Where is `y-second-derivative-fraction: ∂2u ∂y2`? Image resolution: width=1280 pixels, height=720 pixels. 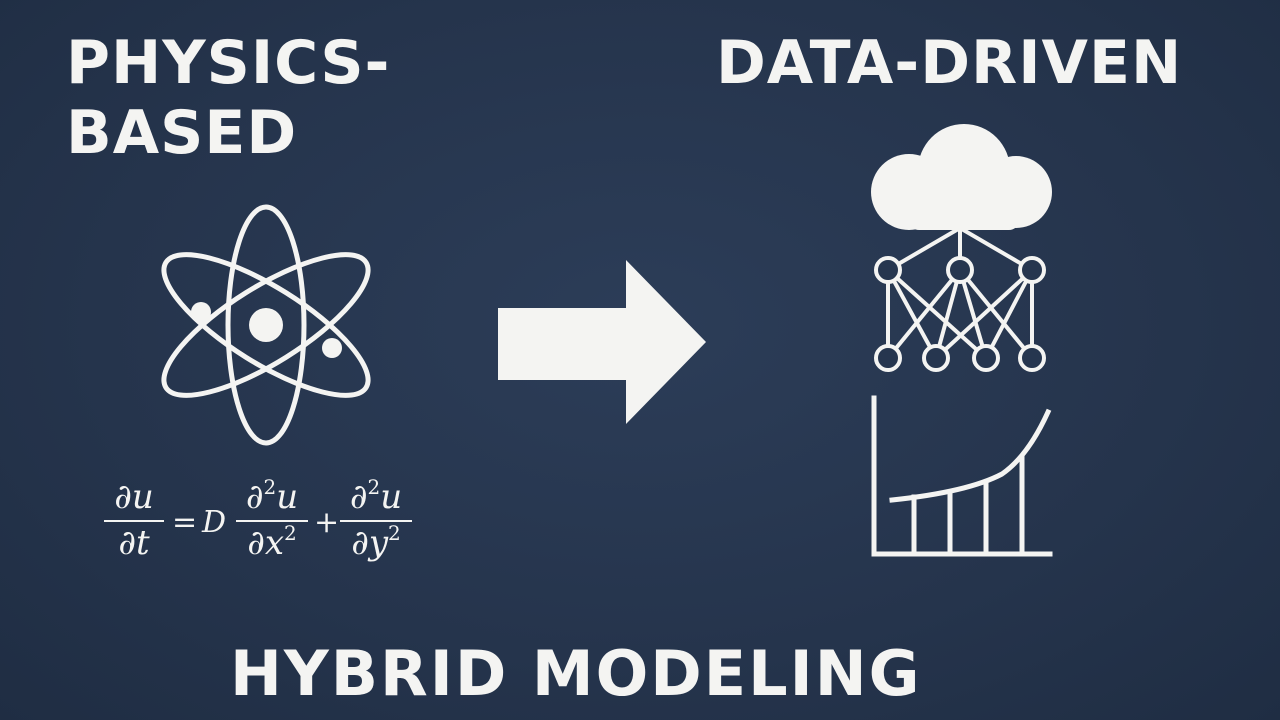
y-second-derivative-fraction: ∂2u ∂y2 is located at coordinates (376, 519).